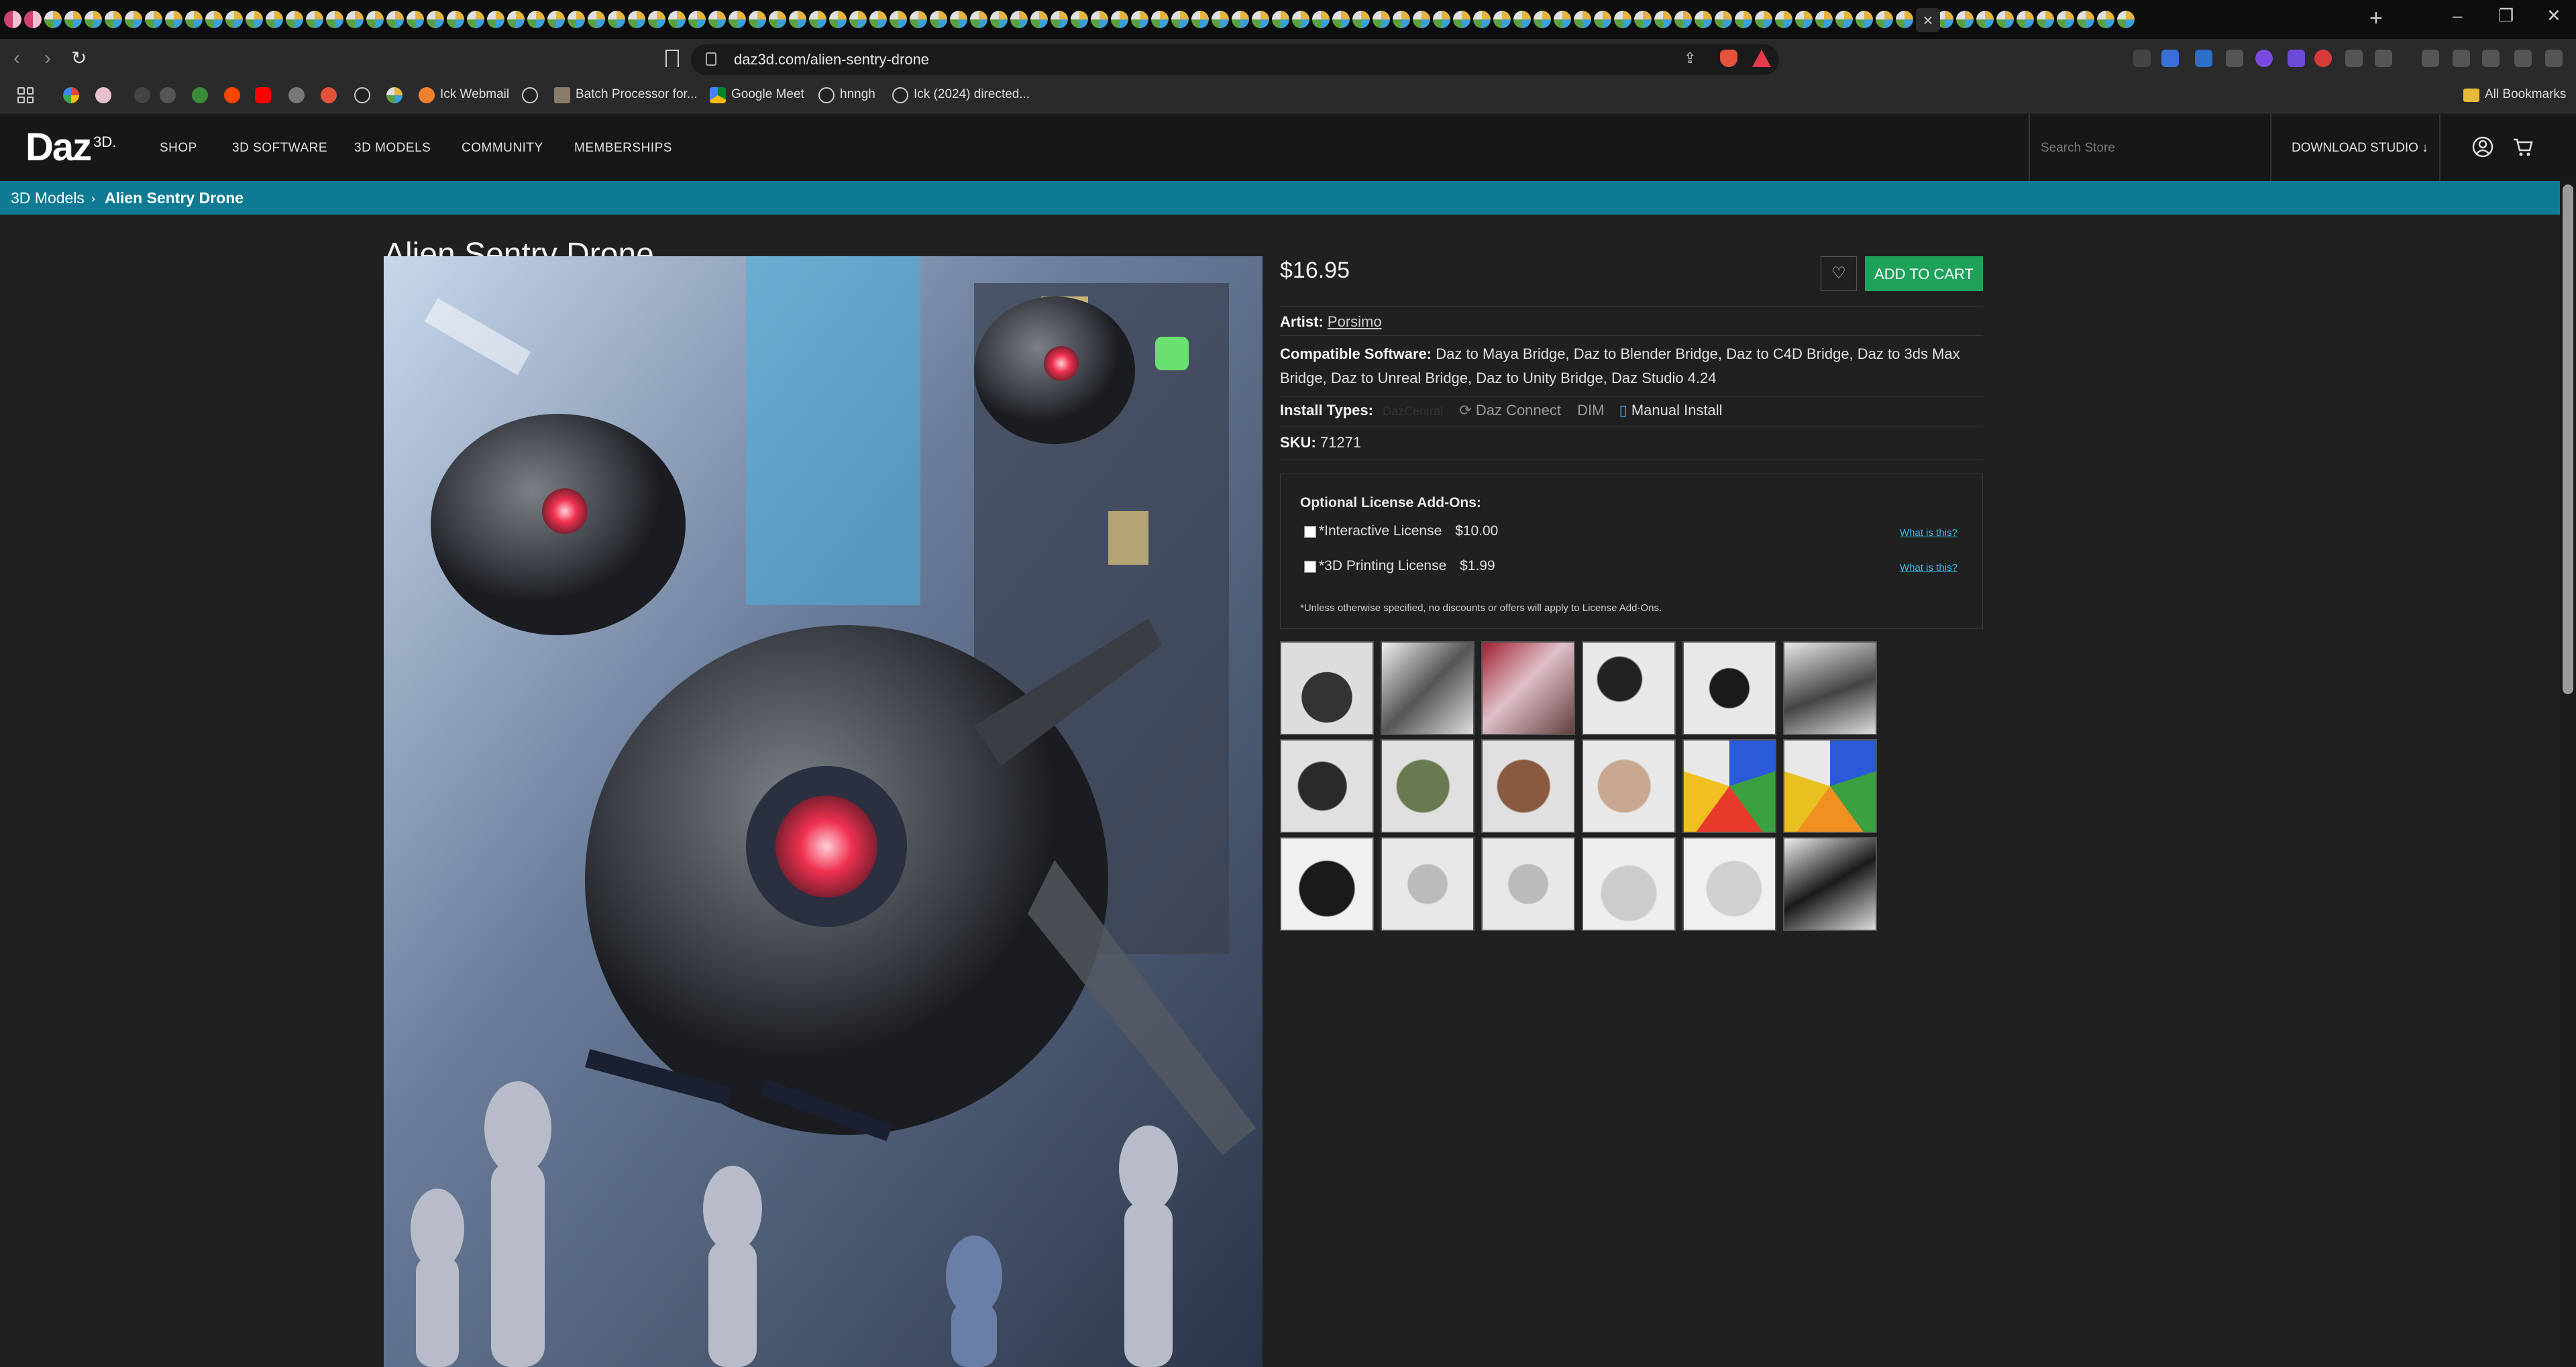 The width and height of the screenshot is (2576, 1367). What do you see at coordinates (2471, 95) in the screenshot?
I see `folder-icon` at bounding box center [2471, 95].